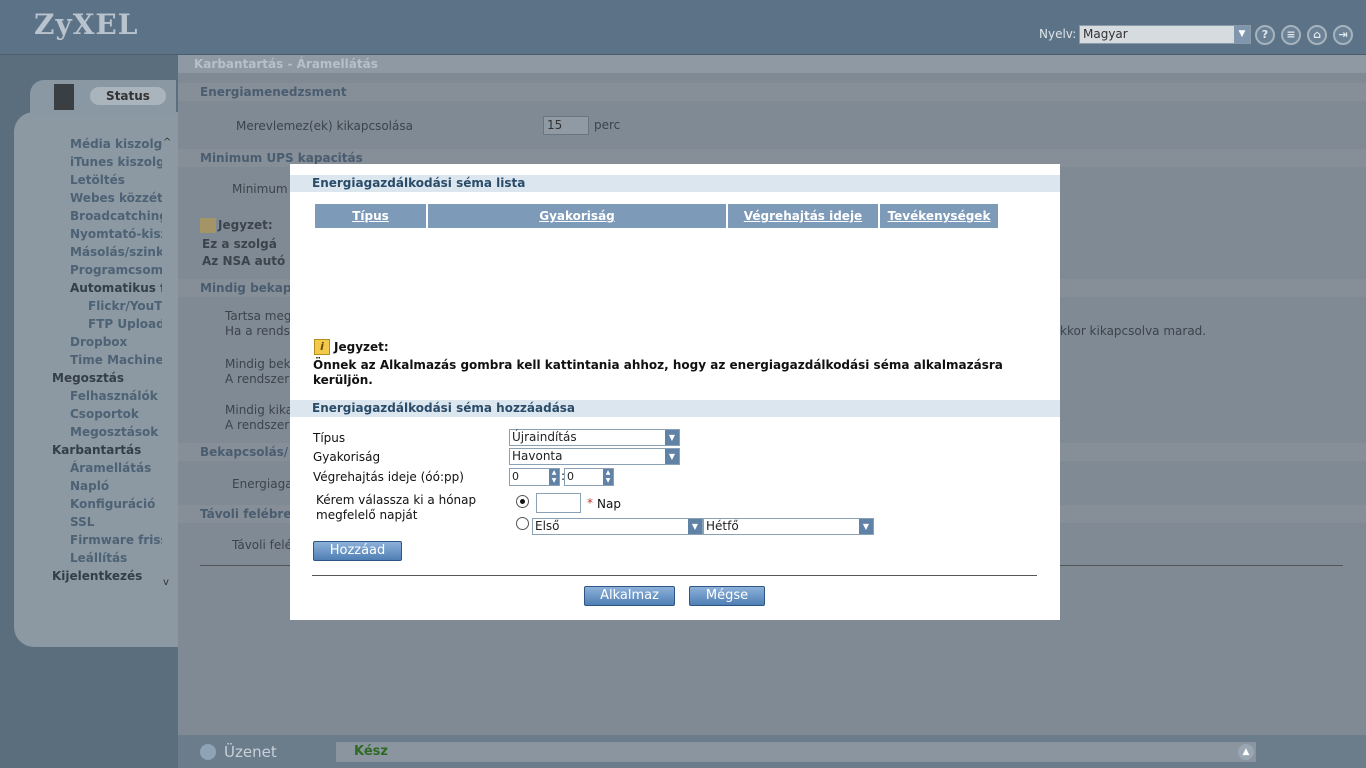 The image size is (1366, 768). Describe the element at coordinates (166, 582) in the screenshot. I see `chevron-down-icon: v` at that location.